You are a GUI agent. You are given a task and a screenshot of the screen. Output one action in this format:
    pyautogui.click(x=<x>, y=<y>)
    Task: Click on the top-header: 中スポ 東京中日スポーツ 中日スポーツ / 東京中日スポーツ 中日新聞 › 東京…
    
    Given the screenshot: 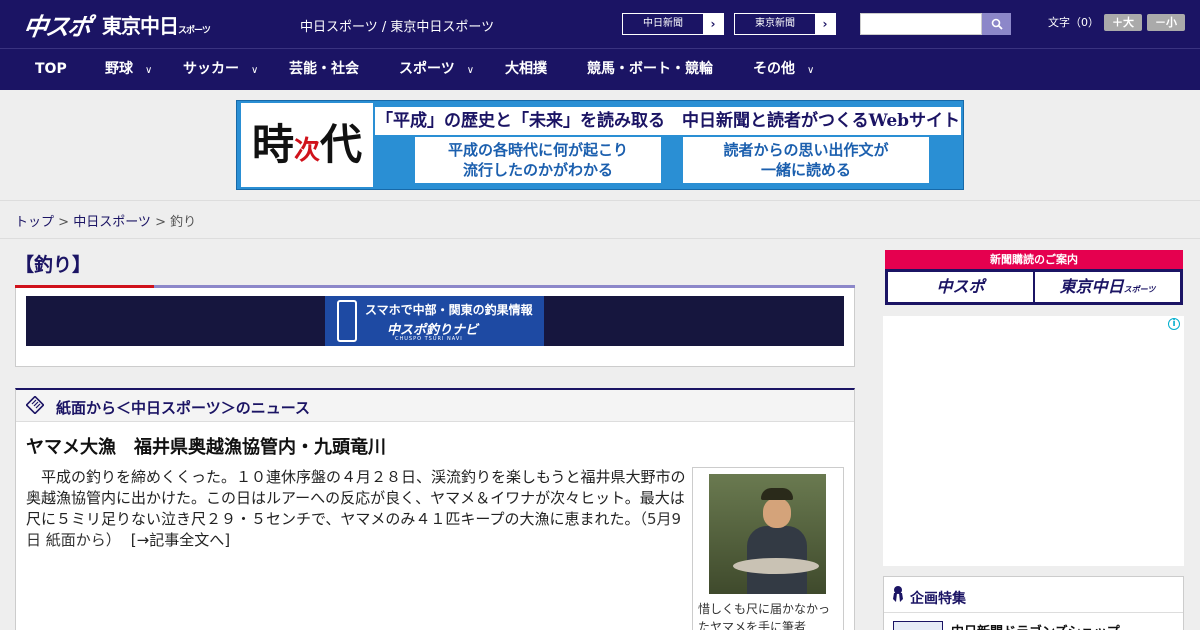 What is the action you would take?
    pyautogui.click(x=600, y=24)
    